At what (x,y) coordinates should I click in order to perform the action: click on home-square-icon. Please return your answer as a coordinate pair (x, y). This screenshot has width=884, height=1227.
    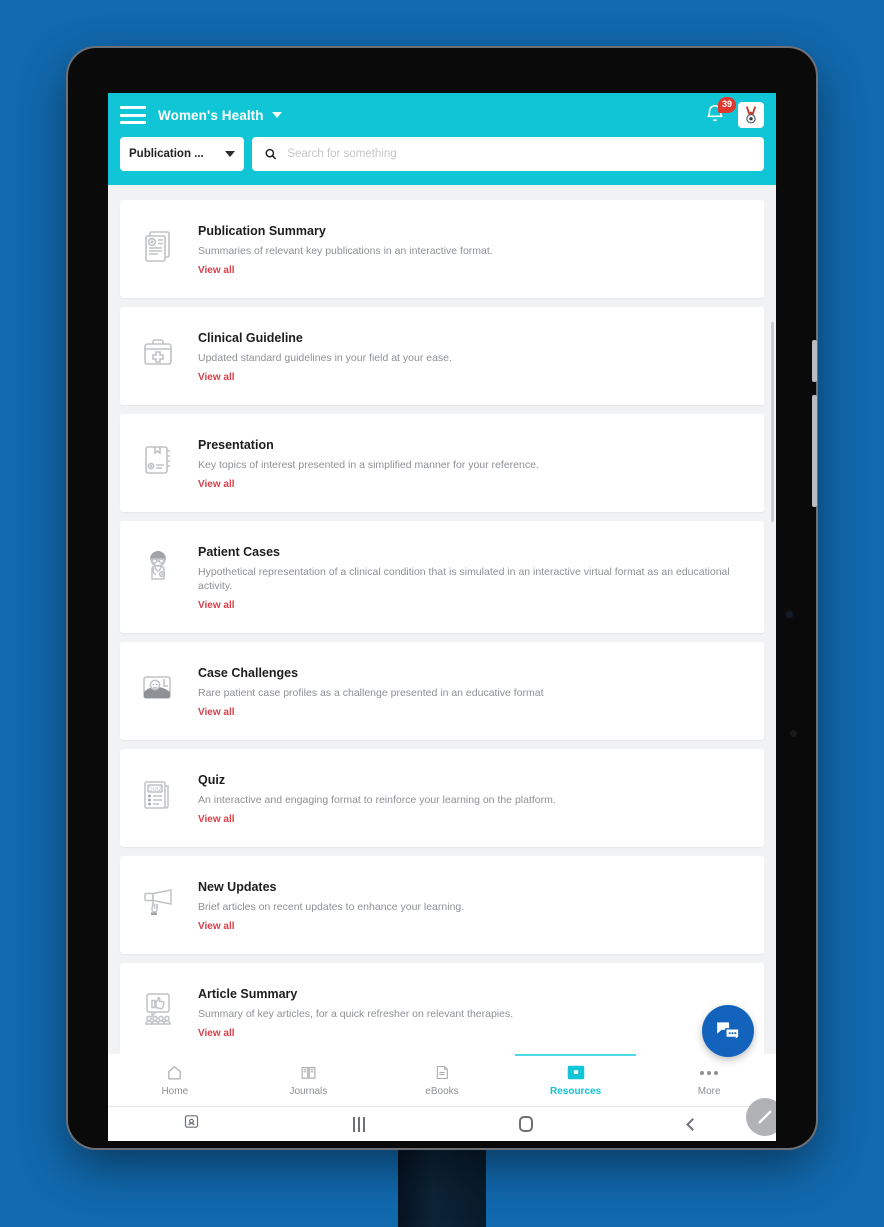
    Looking at the image, I should click on (525, 1124).